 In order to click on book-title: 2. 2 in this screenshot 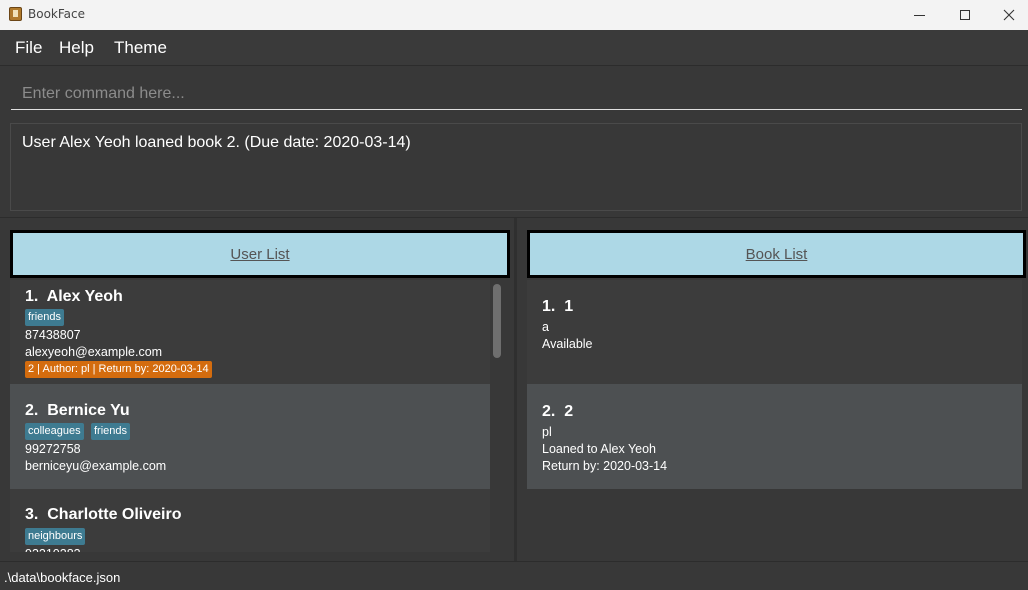, I will do `click(558, 411)`.